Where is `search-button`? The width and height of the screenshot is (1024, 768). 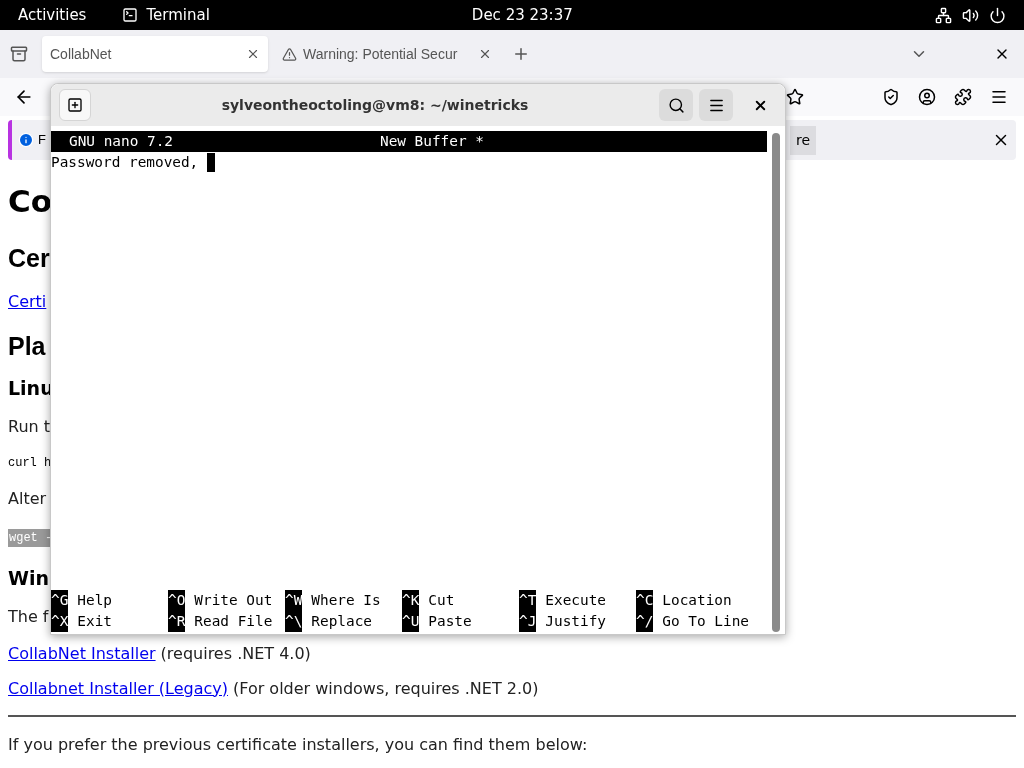 search-button is located at coordinates (676, 105).